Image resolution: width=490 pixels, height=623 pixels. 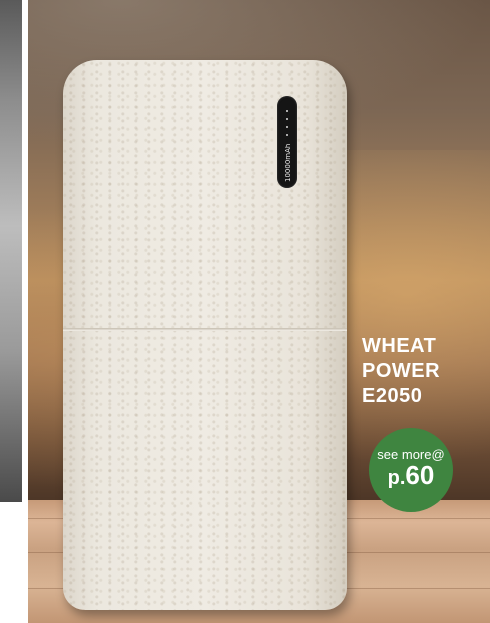 What do you see at coordinates (288, 162) in the screenshot?
I see `capacity-label: 10000mAh` at bounding box center [288, 162].